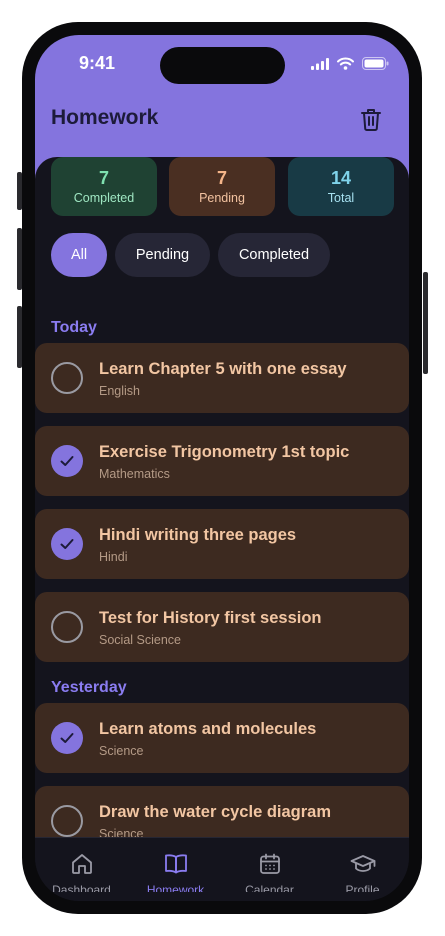 This screenshot has width=445, height=936. I want to click on filter-all: All, so click(79, 255).